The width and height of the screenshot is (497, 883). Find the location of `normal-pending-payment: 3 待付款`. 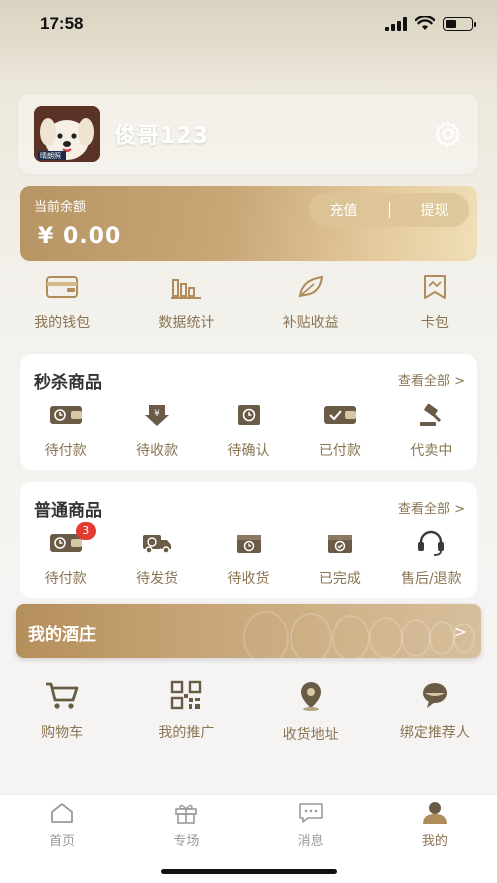

normal-pending-payment: 3 待付款 is located at coordinates (65, 555).